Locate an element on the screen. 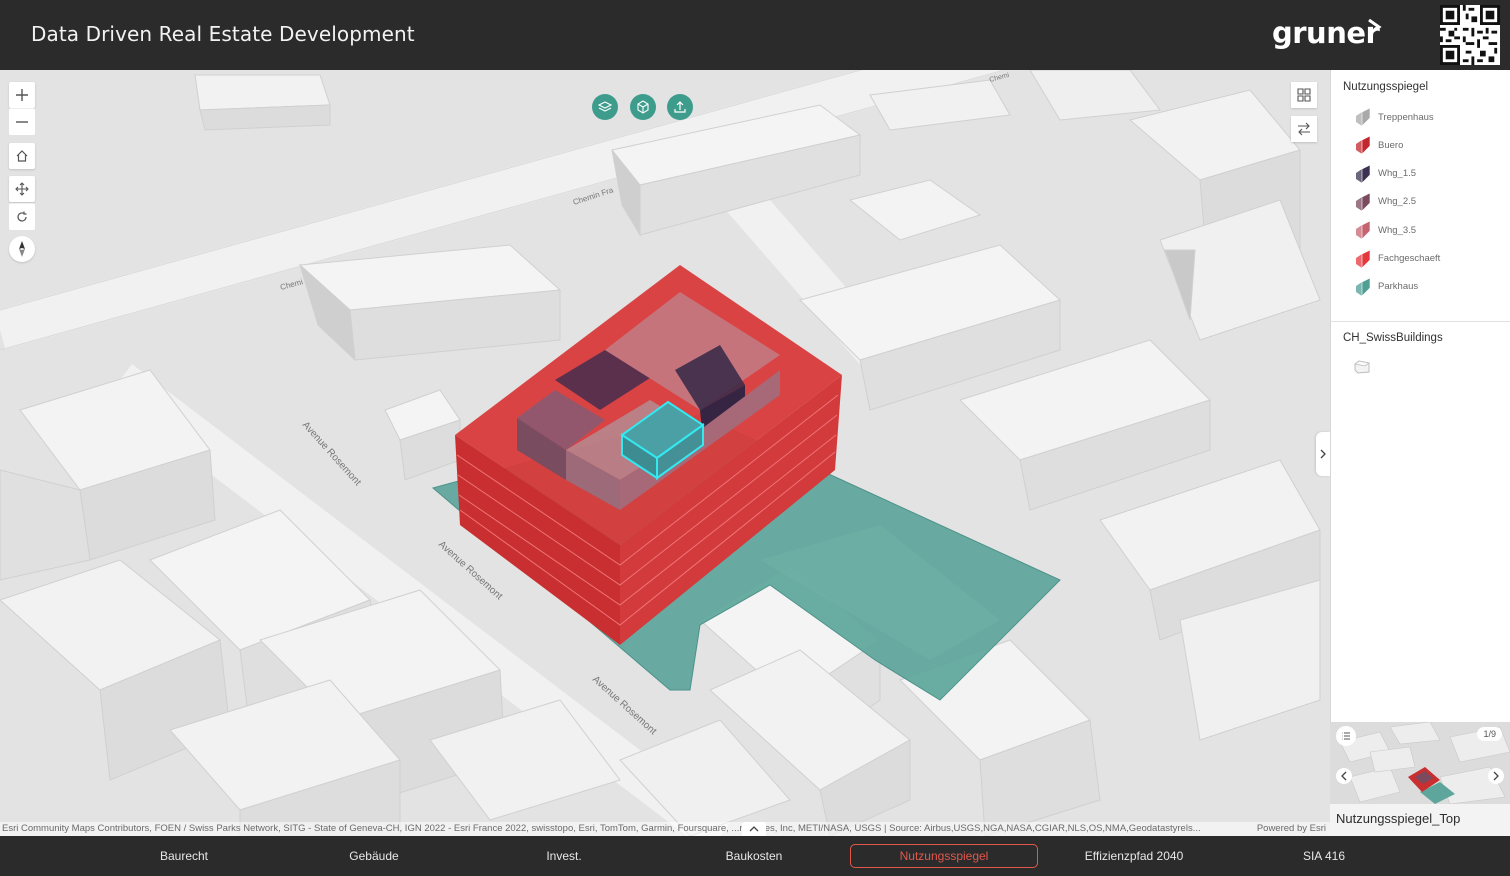  chevron-left-icon is located at coordinates (1344, 776).